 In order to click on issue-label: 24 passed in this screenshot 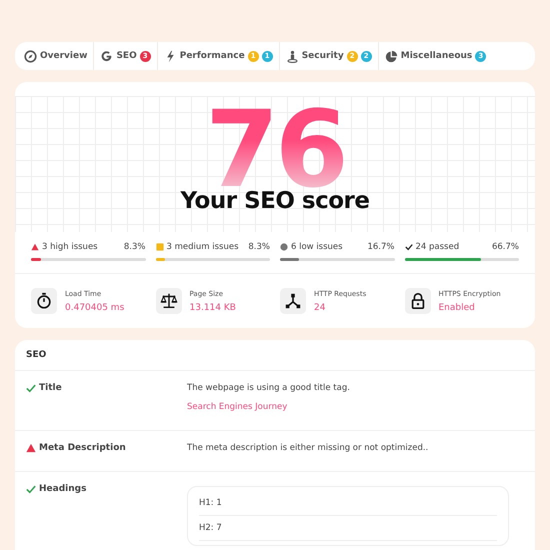, I will do `click(438, 247)`.